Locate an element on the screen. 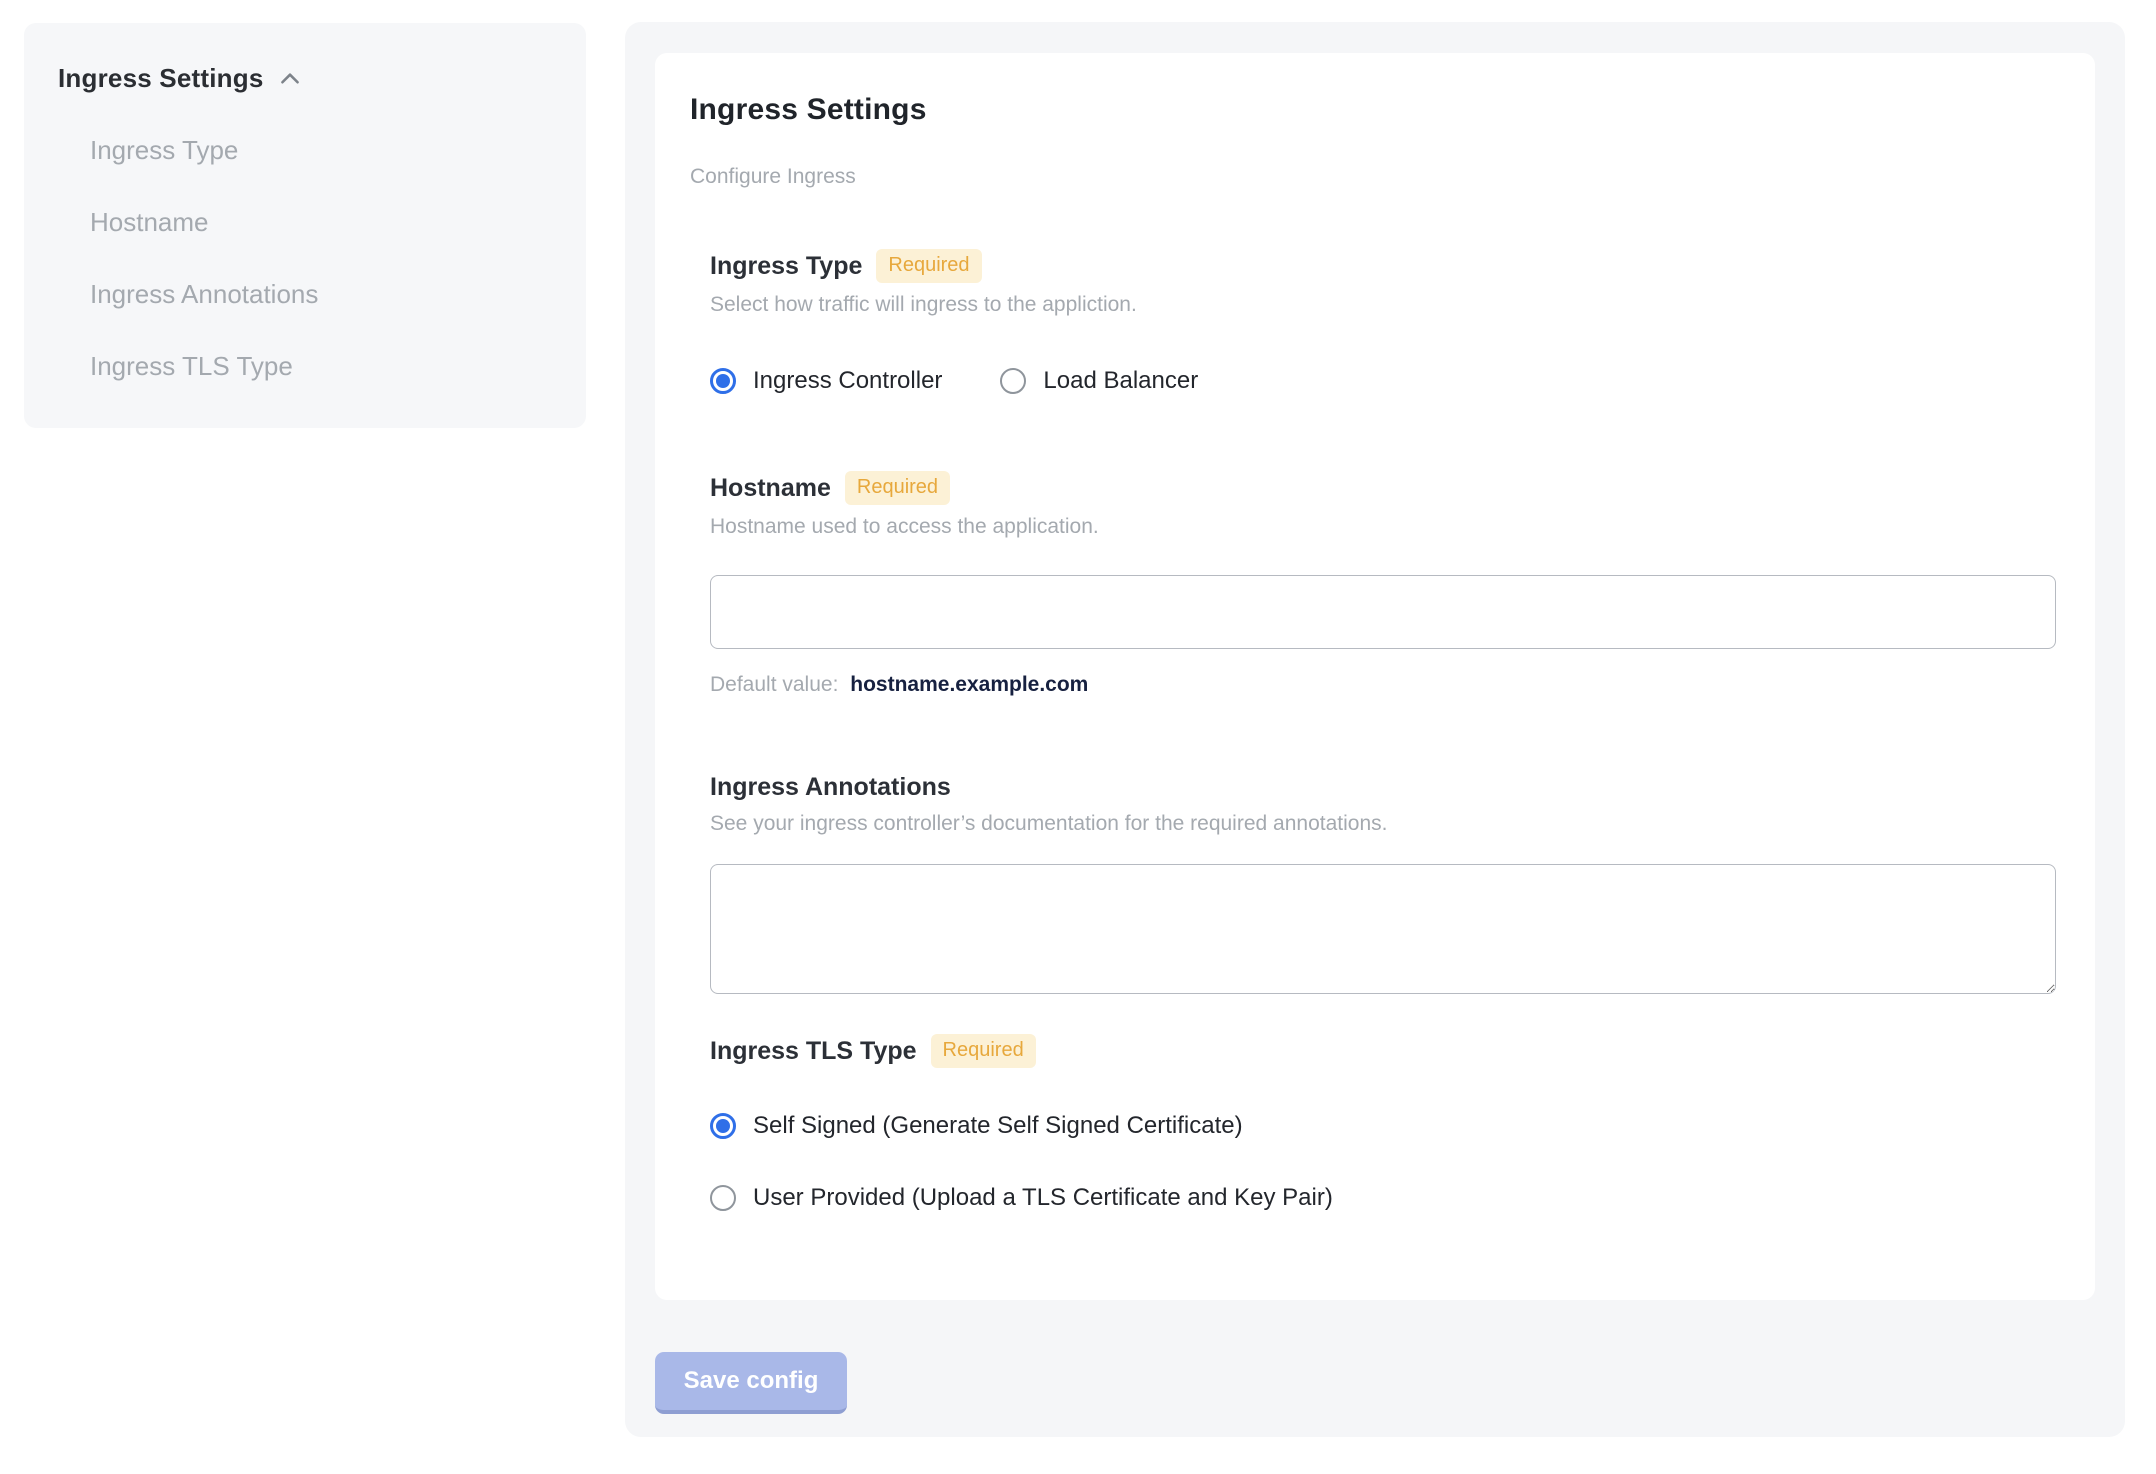 This screenshot has width=2156, height=1474. sidebar-group-ingress-settings: Ingress Settings is located at coordinates (305, 78).